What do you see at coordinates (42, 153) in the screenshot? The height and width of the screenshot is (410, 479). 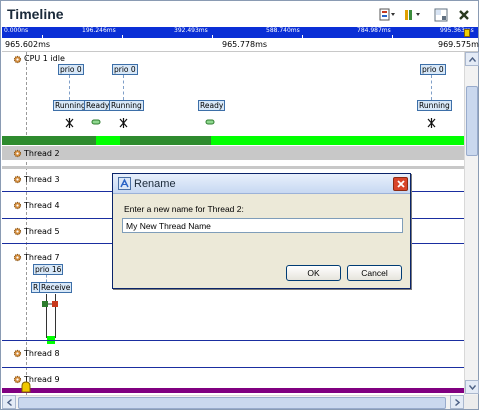 I see `thread-label: Thread 2` at bounding box center [42, 153].